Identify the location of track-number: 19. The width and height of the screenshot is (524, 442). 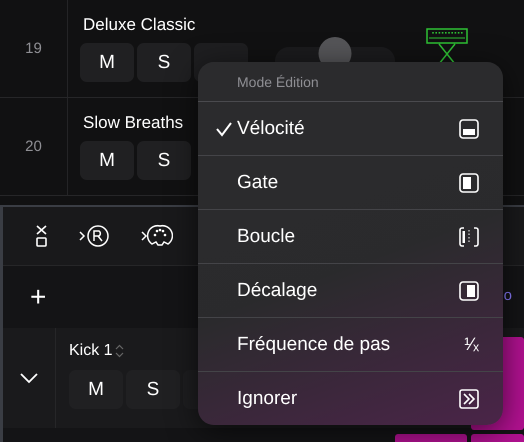
(34, 48).